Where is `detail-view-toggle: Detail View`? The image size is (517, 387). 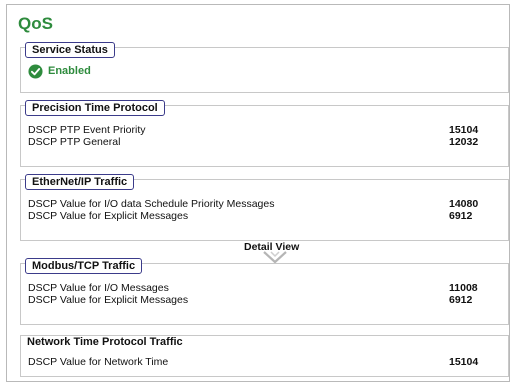
detail-view-toggle: Detail View is located at coordinates (274, 253).